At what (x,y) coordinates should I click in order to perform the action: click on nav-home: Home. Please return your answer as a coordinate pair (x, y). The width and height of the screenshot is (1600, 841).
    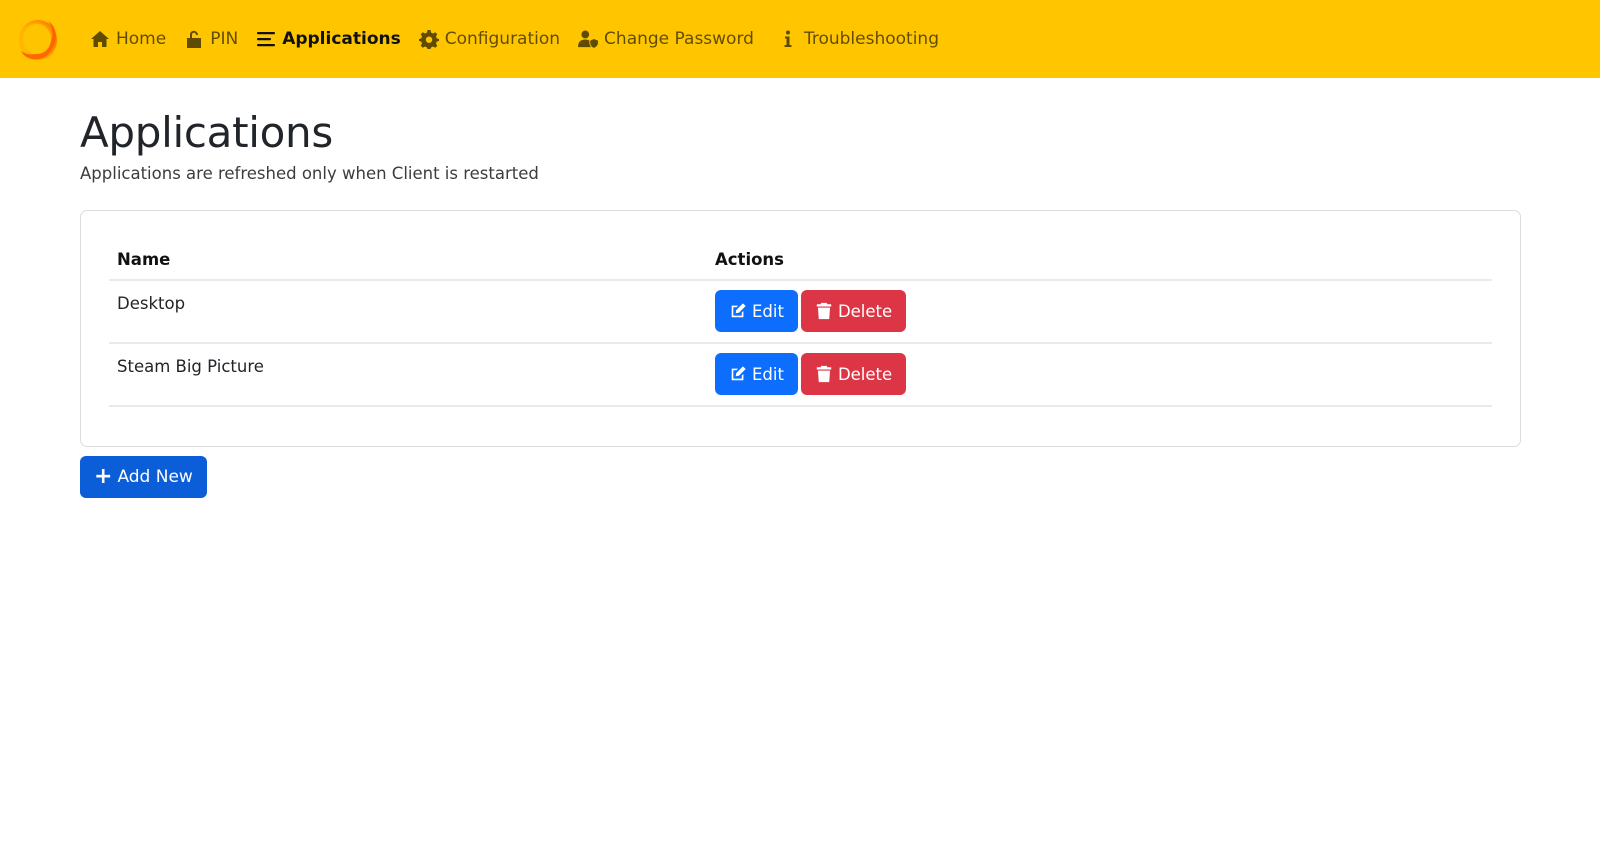
    Looking at the image, I should click on (128, 39).